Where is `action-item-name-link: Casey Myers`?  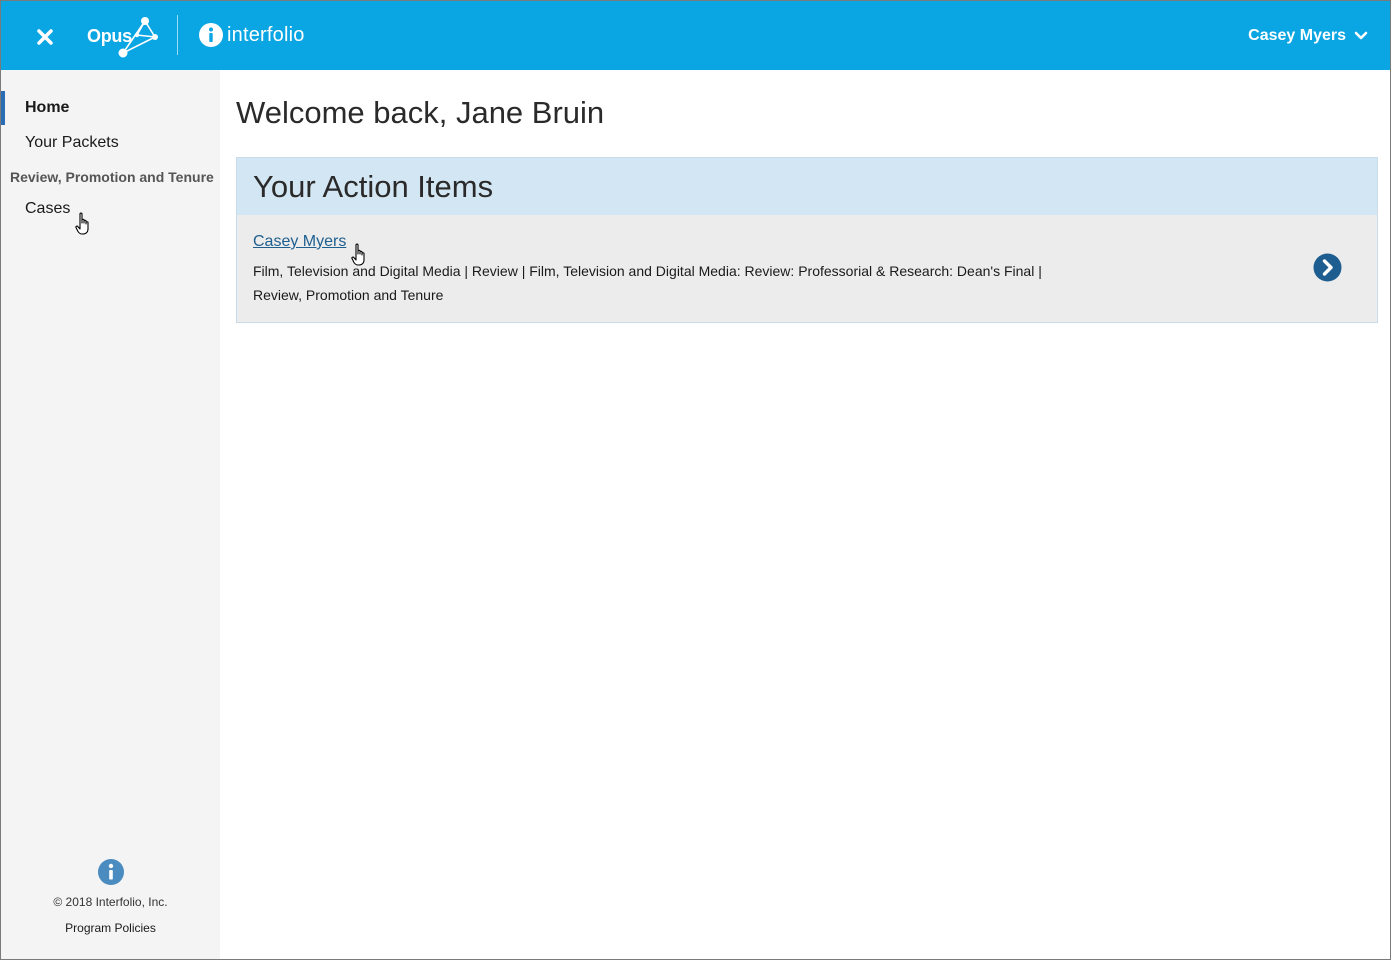 action-item-name-link: Casey Myers is located at coordinates (299, 241).